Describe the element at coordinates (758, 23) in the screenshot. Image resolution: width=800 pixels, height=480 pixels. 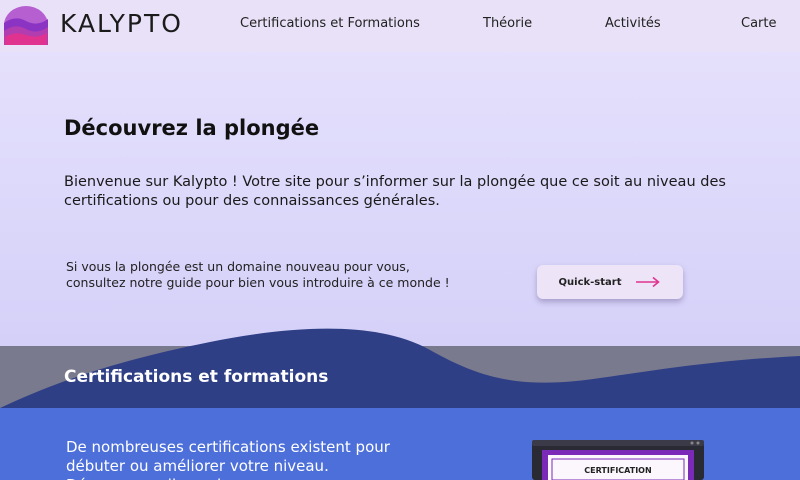
I see `nav-carte: Carte` at that location.